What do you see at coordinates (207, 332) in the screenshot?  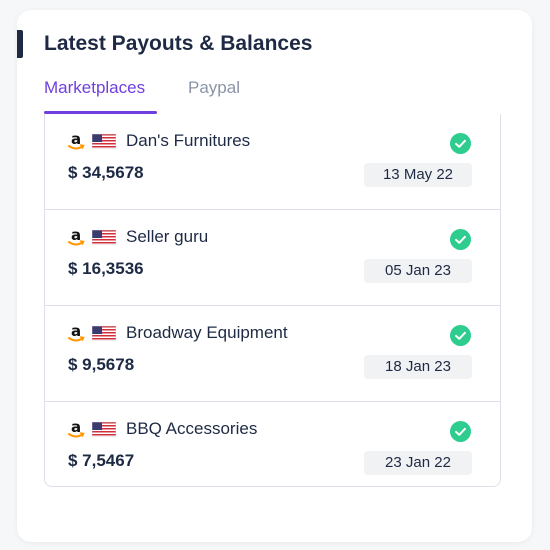 I see `seller-name: Broadway Equipment` at bounding box center [207, 332].